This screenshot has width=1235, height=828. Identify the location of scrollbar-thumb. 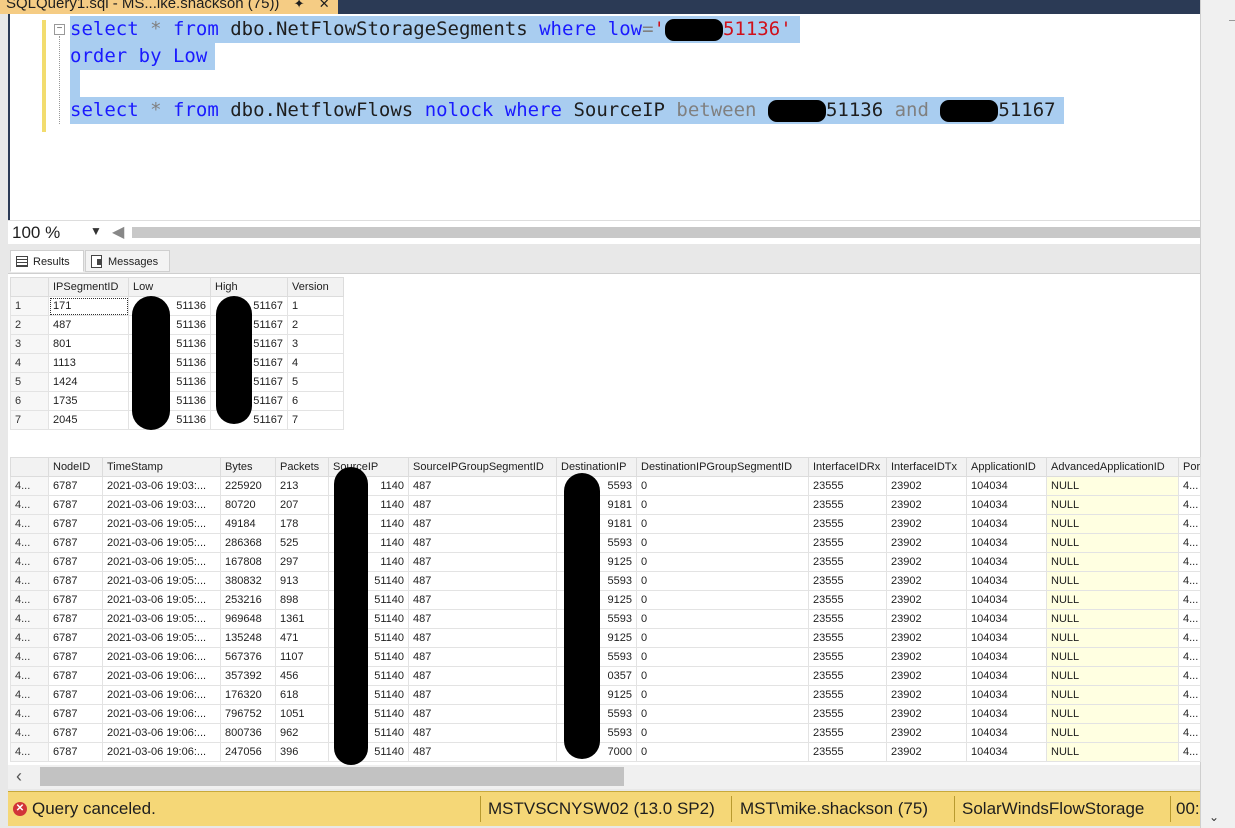
(332, 776).